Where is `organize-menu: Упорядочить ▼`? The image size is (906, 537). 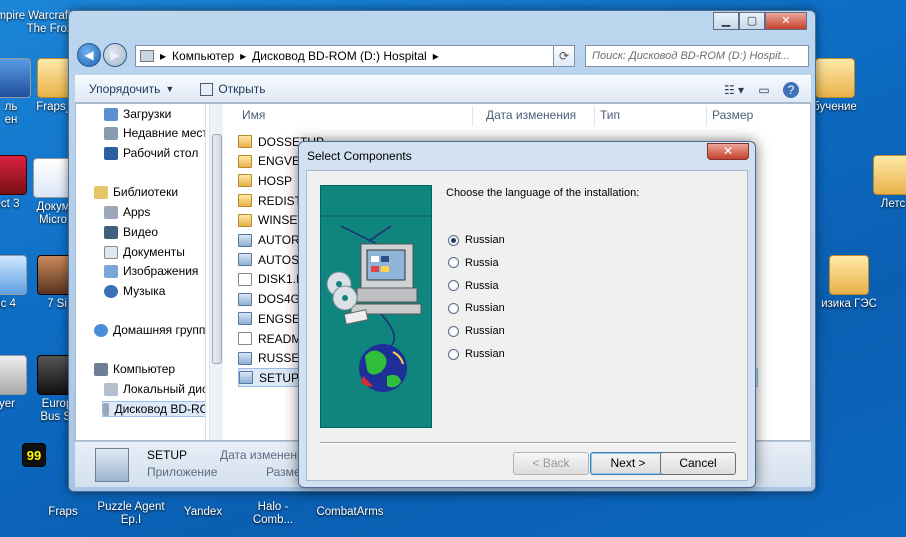
organize-menu: Упорядочить ▼ is located at coordinates (131, 89).